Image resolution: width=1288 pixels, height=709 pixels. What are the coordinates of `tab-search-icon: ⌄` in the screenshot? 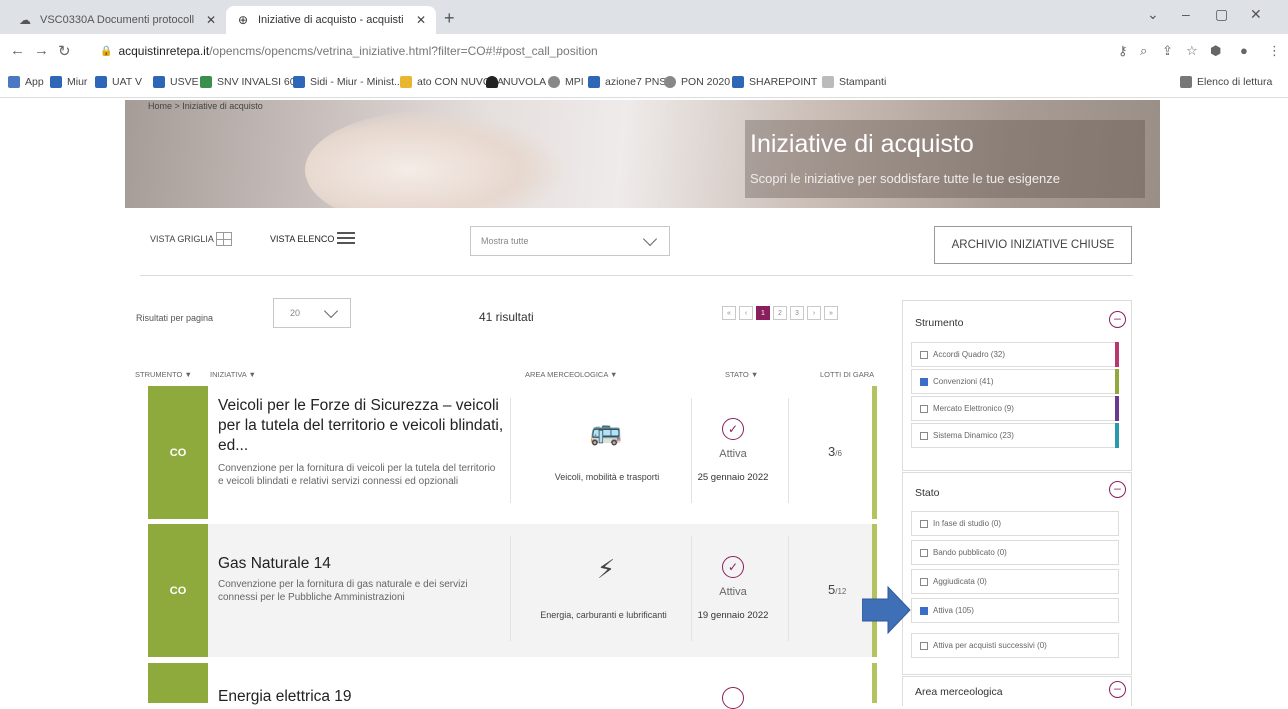 It's located at (1153, 14).